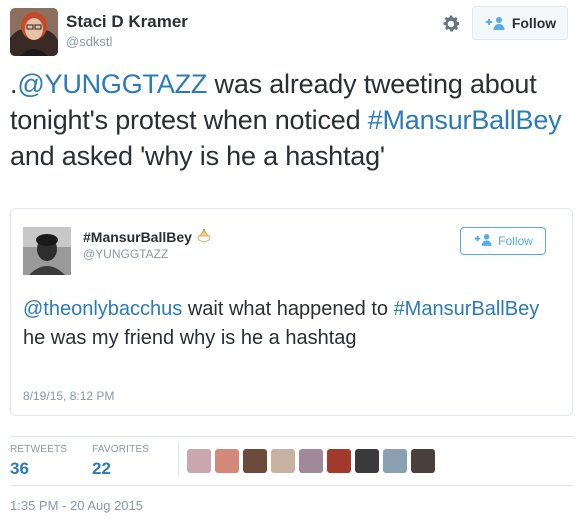  I want to click on quoted-name: #MansurBallBey, so click(137, 237).